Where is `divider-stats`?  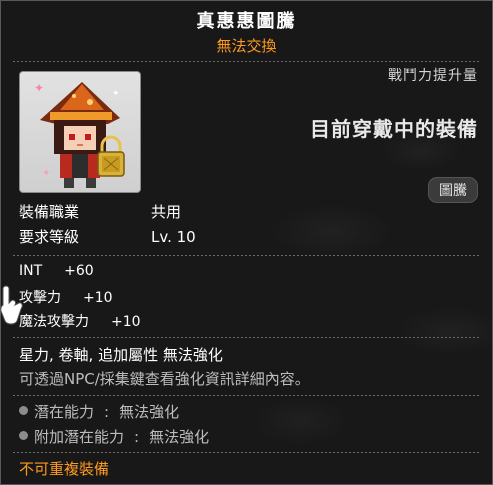
divider-stats is located at coordinates (246, 255).